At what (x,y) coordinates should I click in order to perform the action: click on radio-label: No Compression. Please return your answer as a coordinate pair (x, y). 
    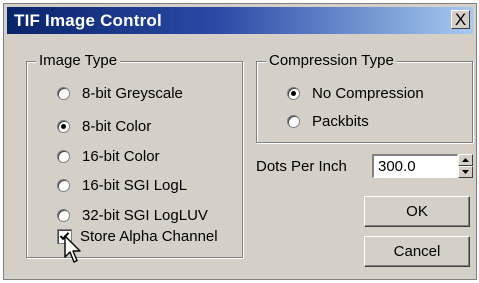
    Looking at the image, I should click on (368, 93).